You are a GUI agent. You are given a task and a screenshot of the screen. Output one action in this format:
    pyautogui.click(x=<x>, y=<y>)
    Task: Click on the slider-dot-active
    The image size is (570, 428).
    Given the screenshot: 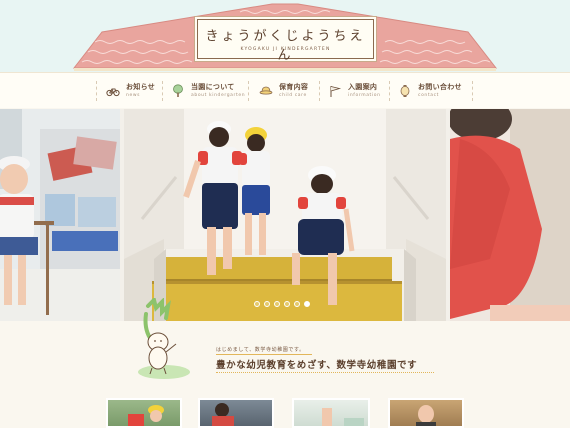 What is the action you would take?
    pyautogui.click(x=307, y=304)
    